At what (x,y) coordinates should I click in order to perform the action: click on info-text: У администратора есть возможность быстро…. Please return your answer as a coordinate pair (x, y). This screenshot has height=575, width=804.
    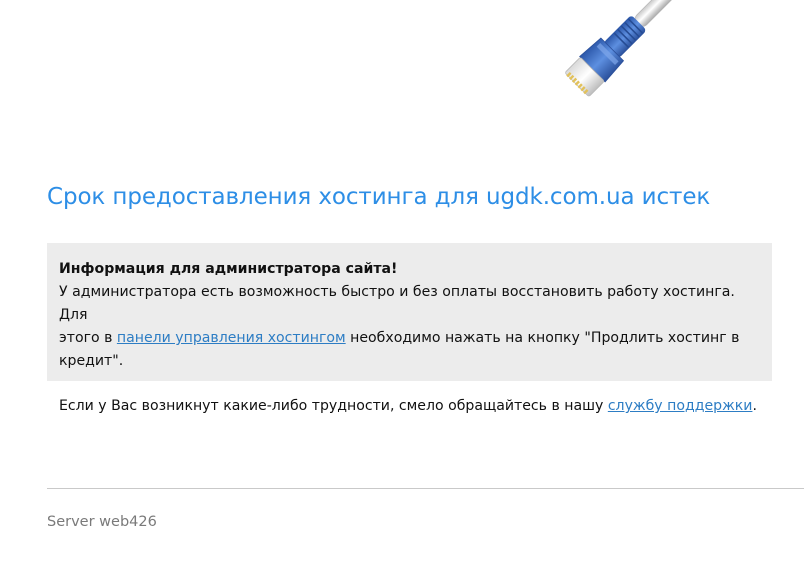
    Looking at the image, I should click on (409, 327).